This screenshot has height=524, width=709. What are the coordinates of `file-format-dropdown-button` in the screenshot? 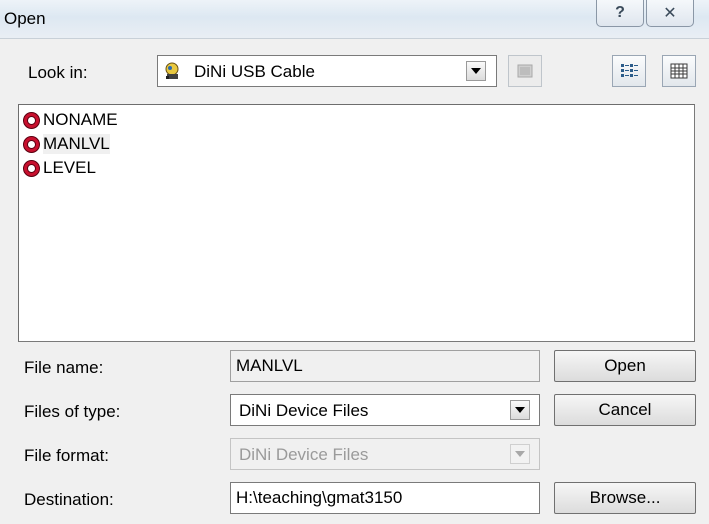 It's located at (520, 454).